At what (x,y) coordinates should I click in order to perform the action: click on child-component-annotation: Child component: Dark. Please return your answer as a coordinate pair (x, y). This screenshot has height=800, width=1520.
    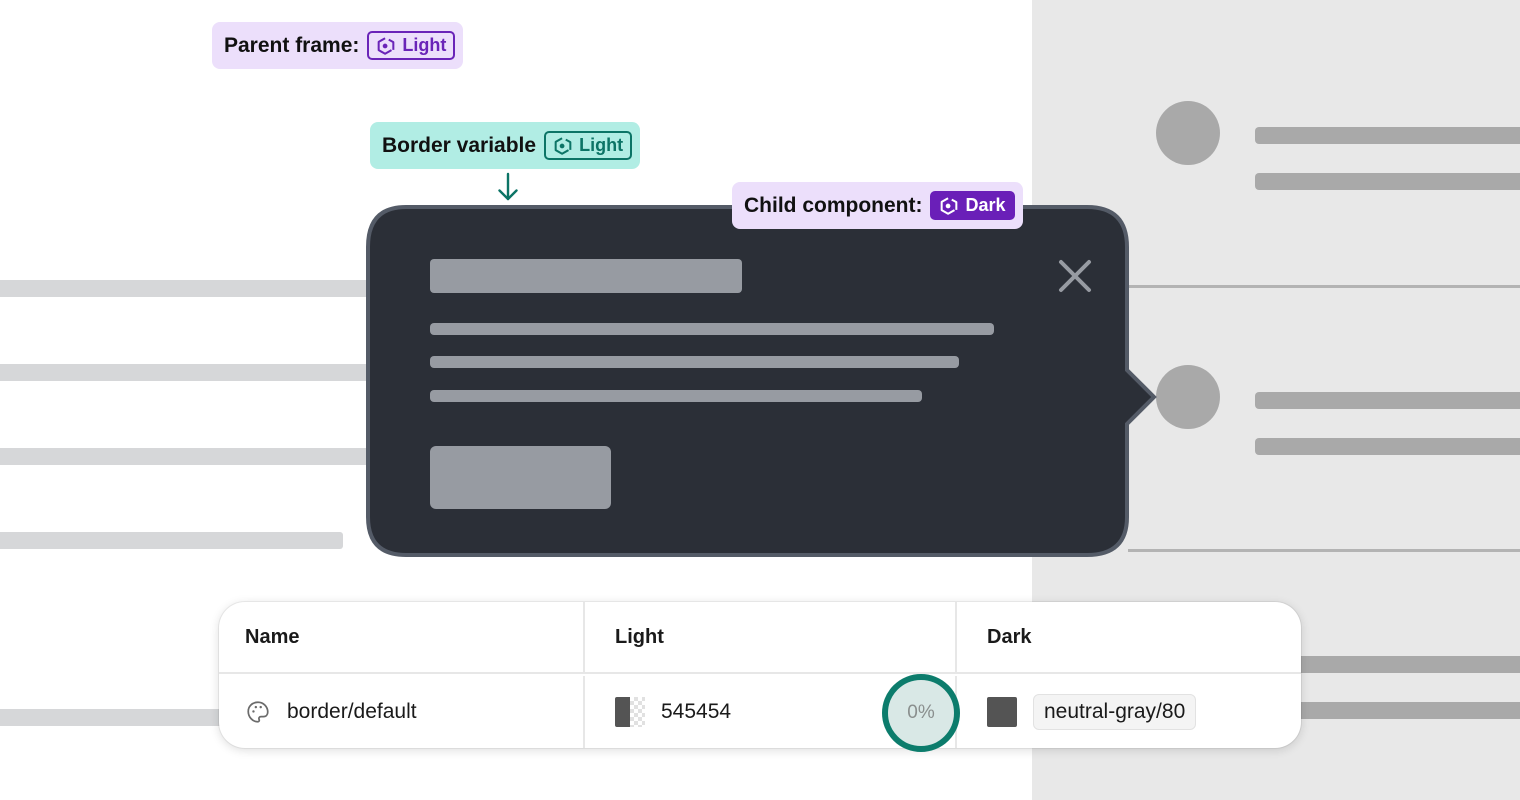
    Looking at the image, I should click on (877, 205).